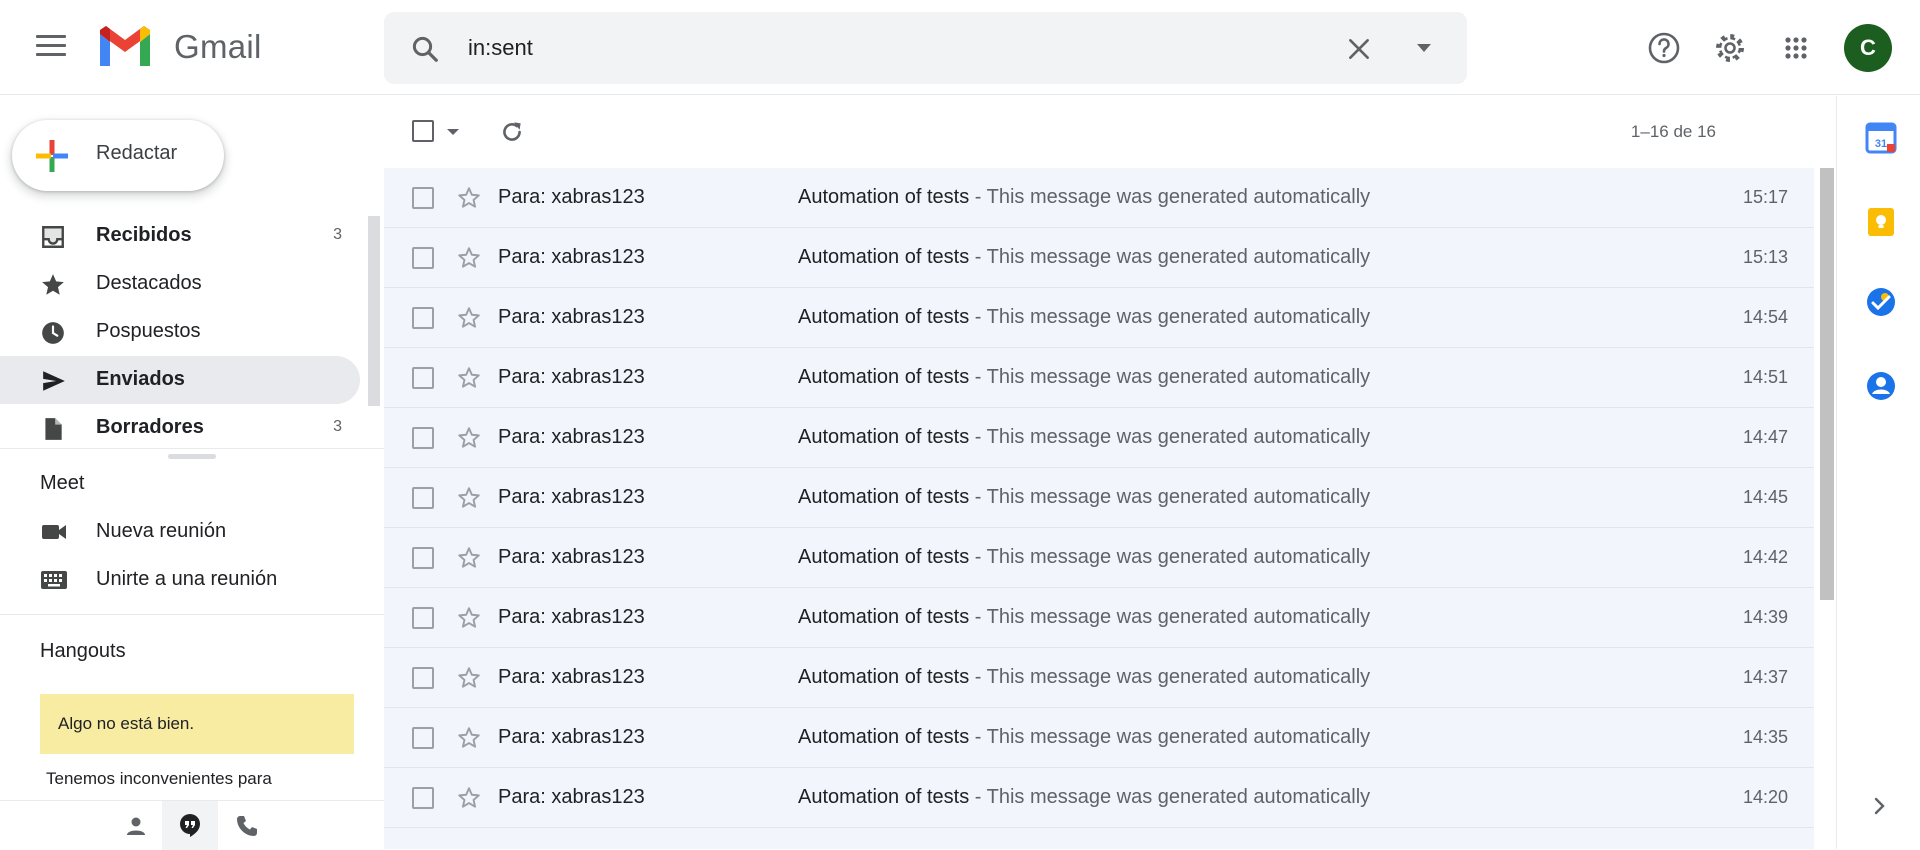 Image resolution: width=1920 pixels, height=850 pixels. I want to click on phone-icon, so click(247, 826).